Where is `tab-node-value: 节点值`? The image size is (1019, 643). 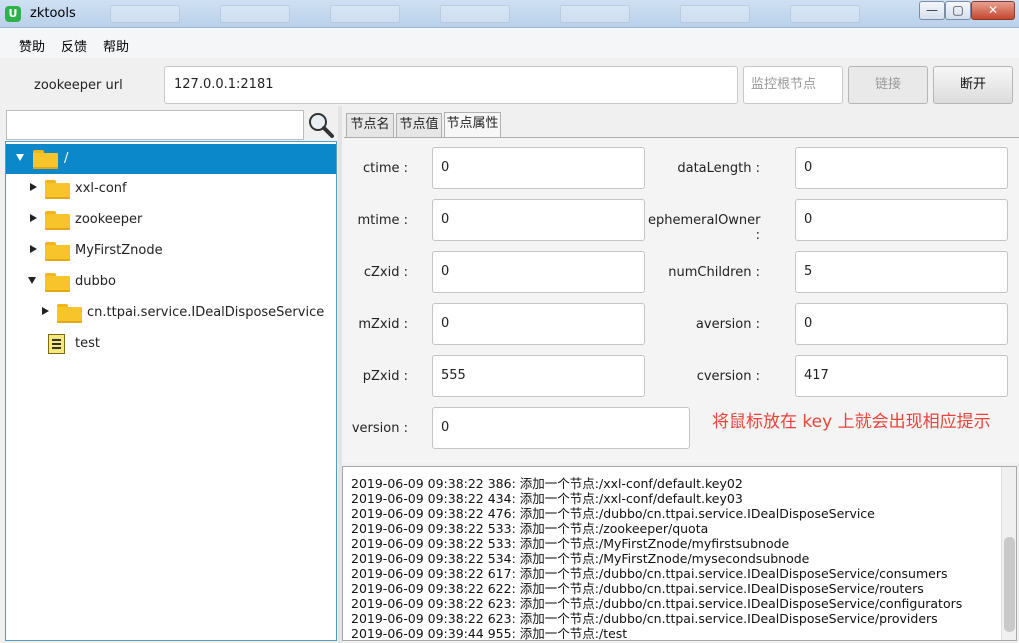 tab-node-value: 节点值 is located at coordinates (419, 125).